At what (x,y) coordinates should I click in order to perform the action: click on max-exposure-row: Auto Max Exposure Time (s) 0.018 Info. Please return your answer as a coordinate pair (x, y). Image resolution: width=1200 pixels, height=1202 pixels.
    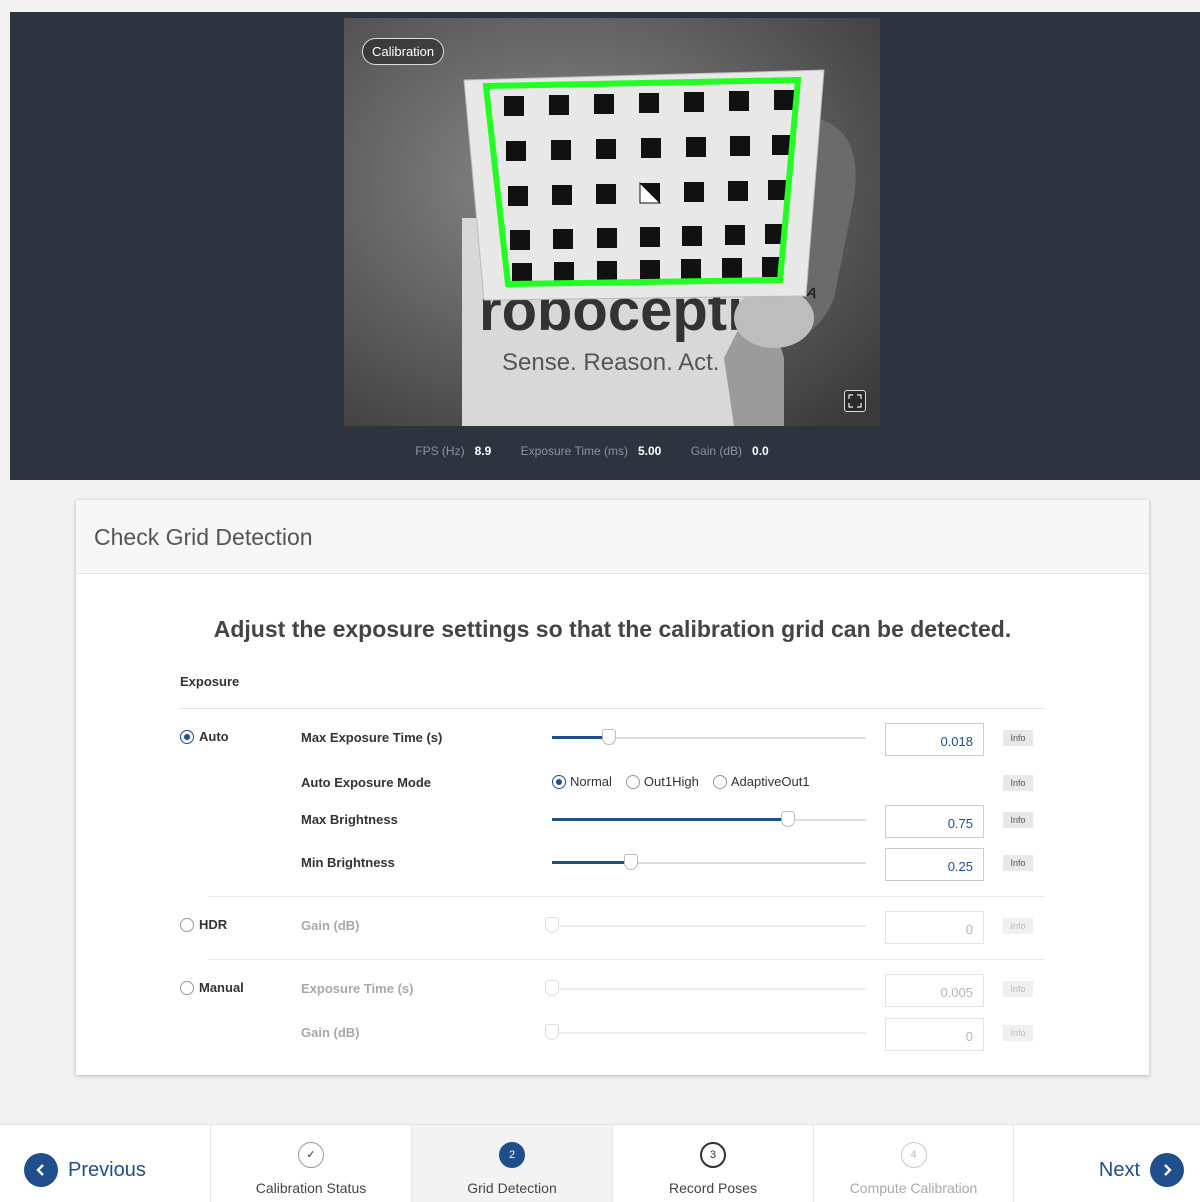
    Looking at the image, I should click on (612, 739).